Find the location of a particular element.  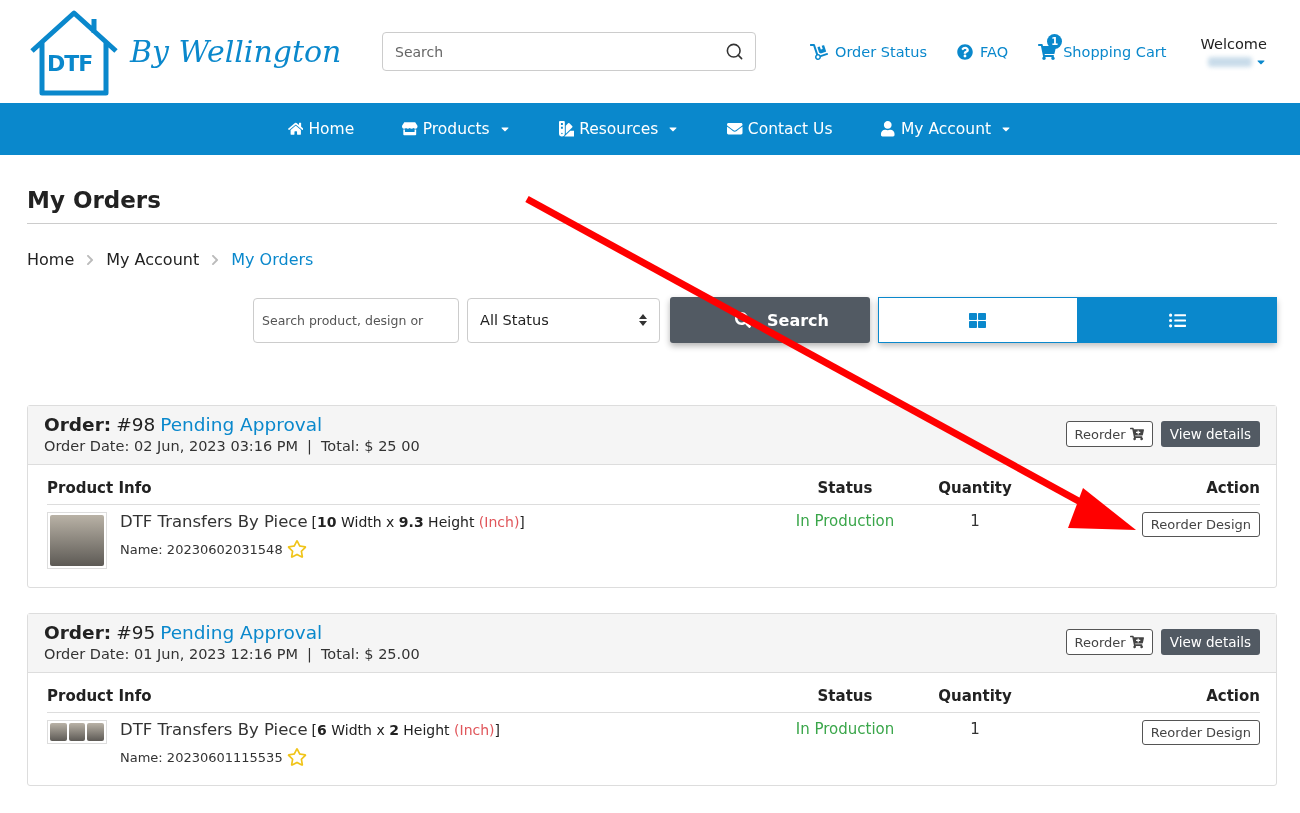

header-link: 1 Shopping Cart is located at coordinates (1102, 46).